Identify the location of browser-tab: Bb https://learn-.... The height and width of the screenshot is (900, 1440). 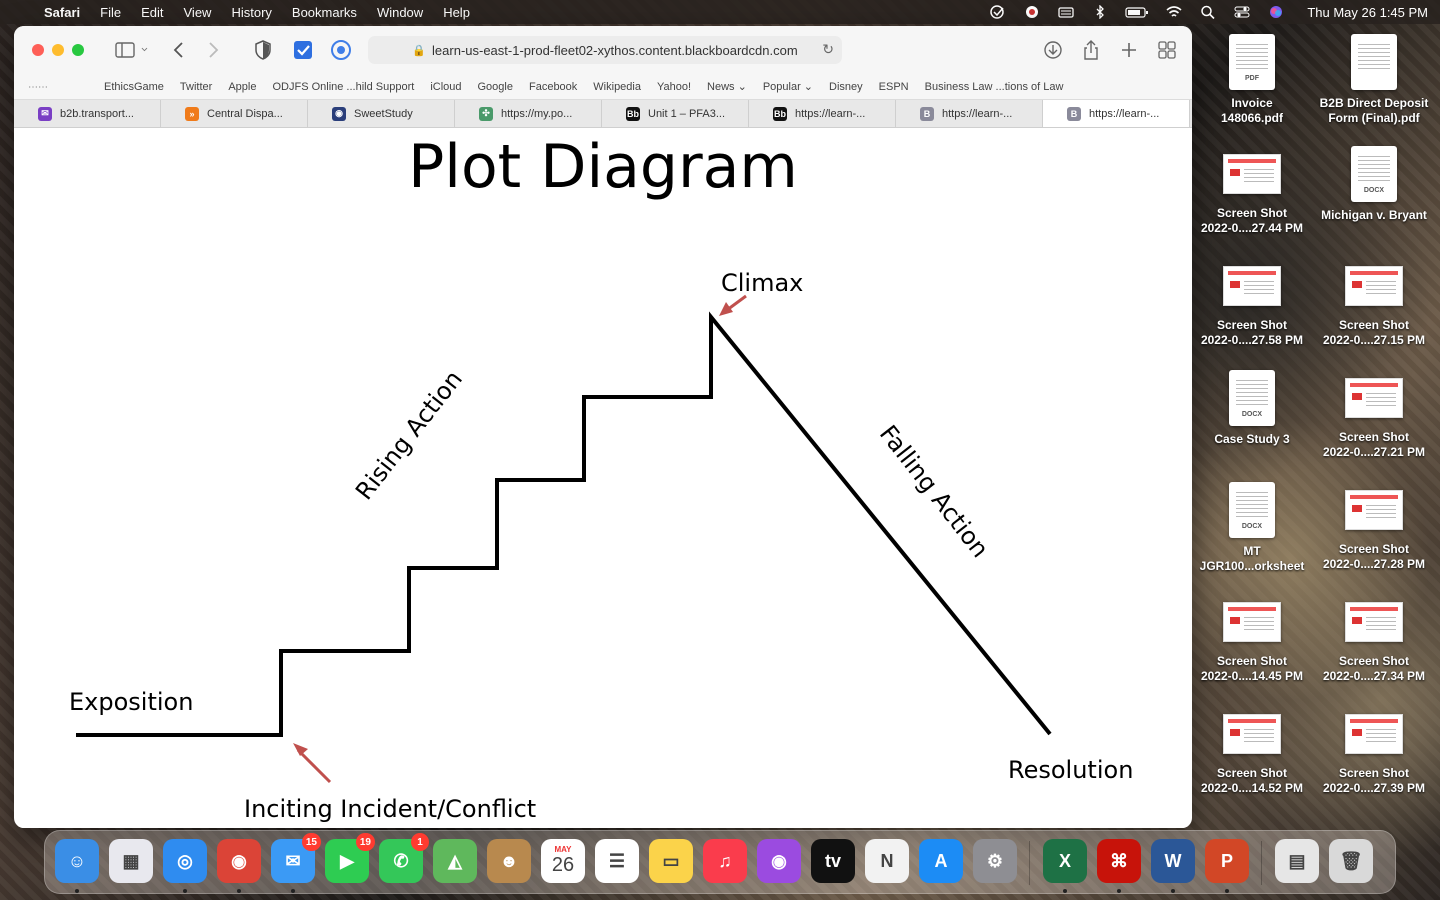
(822, 113).